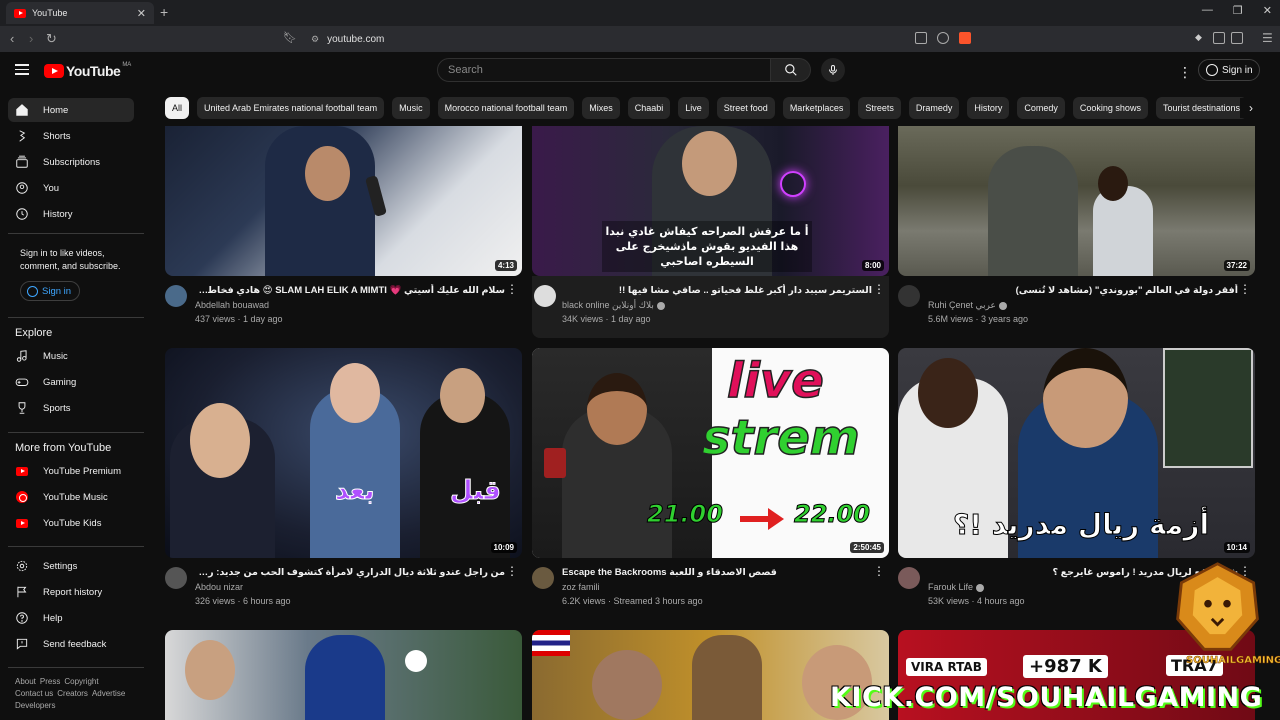 Image resolution: width=1280 pixels, height=720 pixels. What do you see at coordinates (710, 453) in the screenshot?
I see `video-thumbnail: live strem 21.00 22.00 2:50:45` at bounding box center [710, 453].